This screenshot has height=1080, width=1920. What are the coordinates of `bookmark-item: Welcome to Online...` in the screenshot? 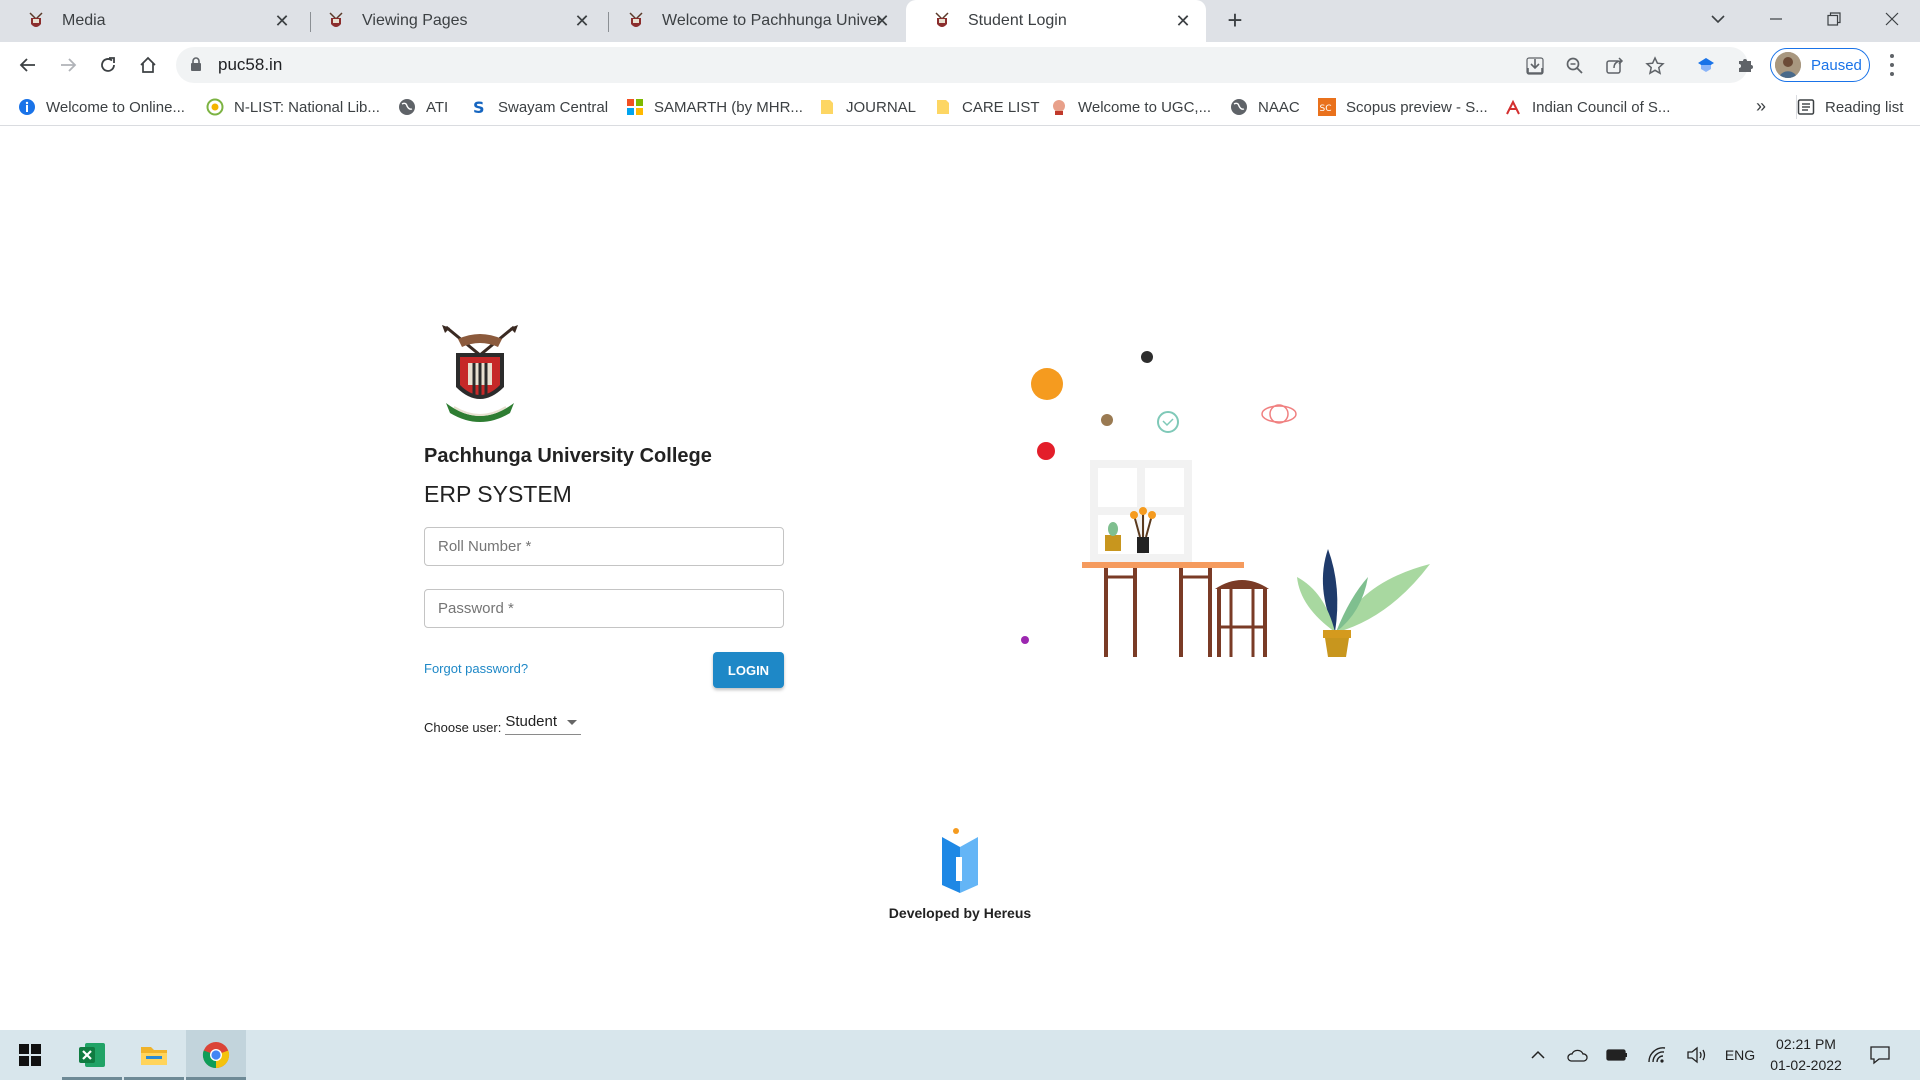 It's located at (101, 107).